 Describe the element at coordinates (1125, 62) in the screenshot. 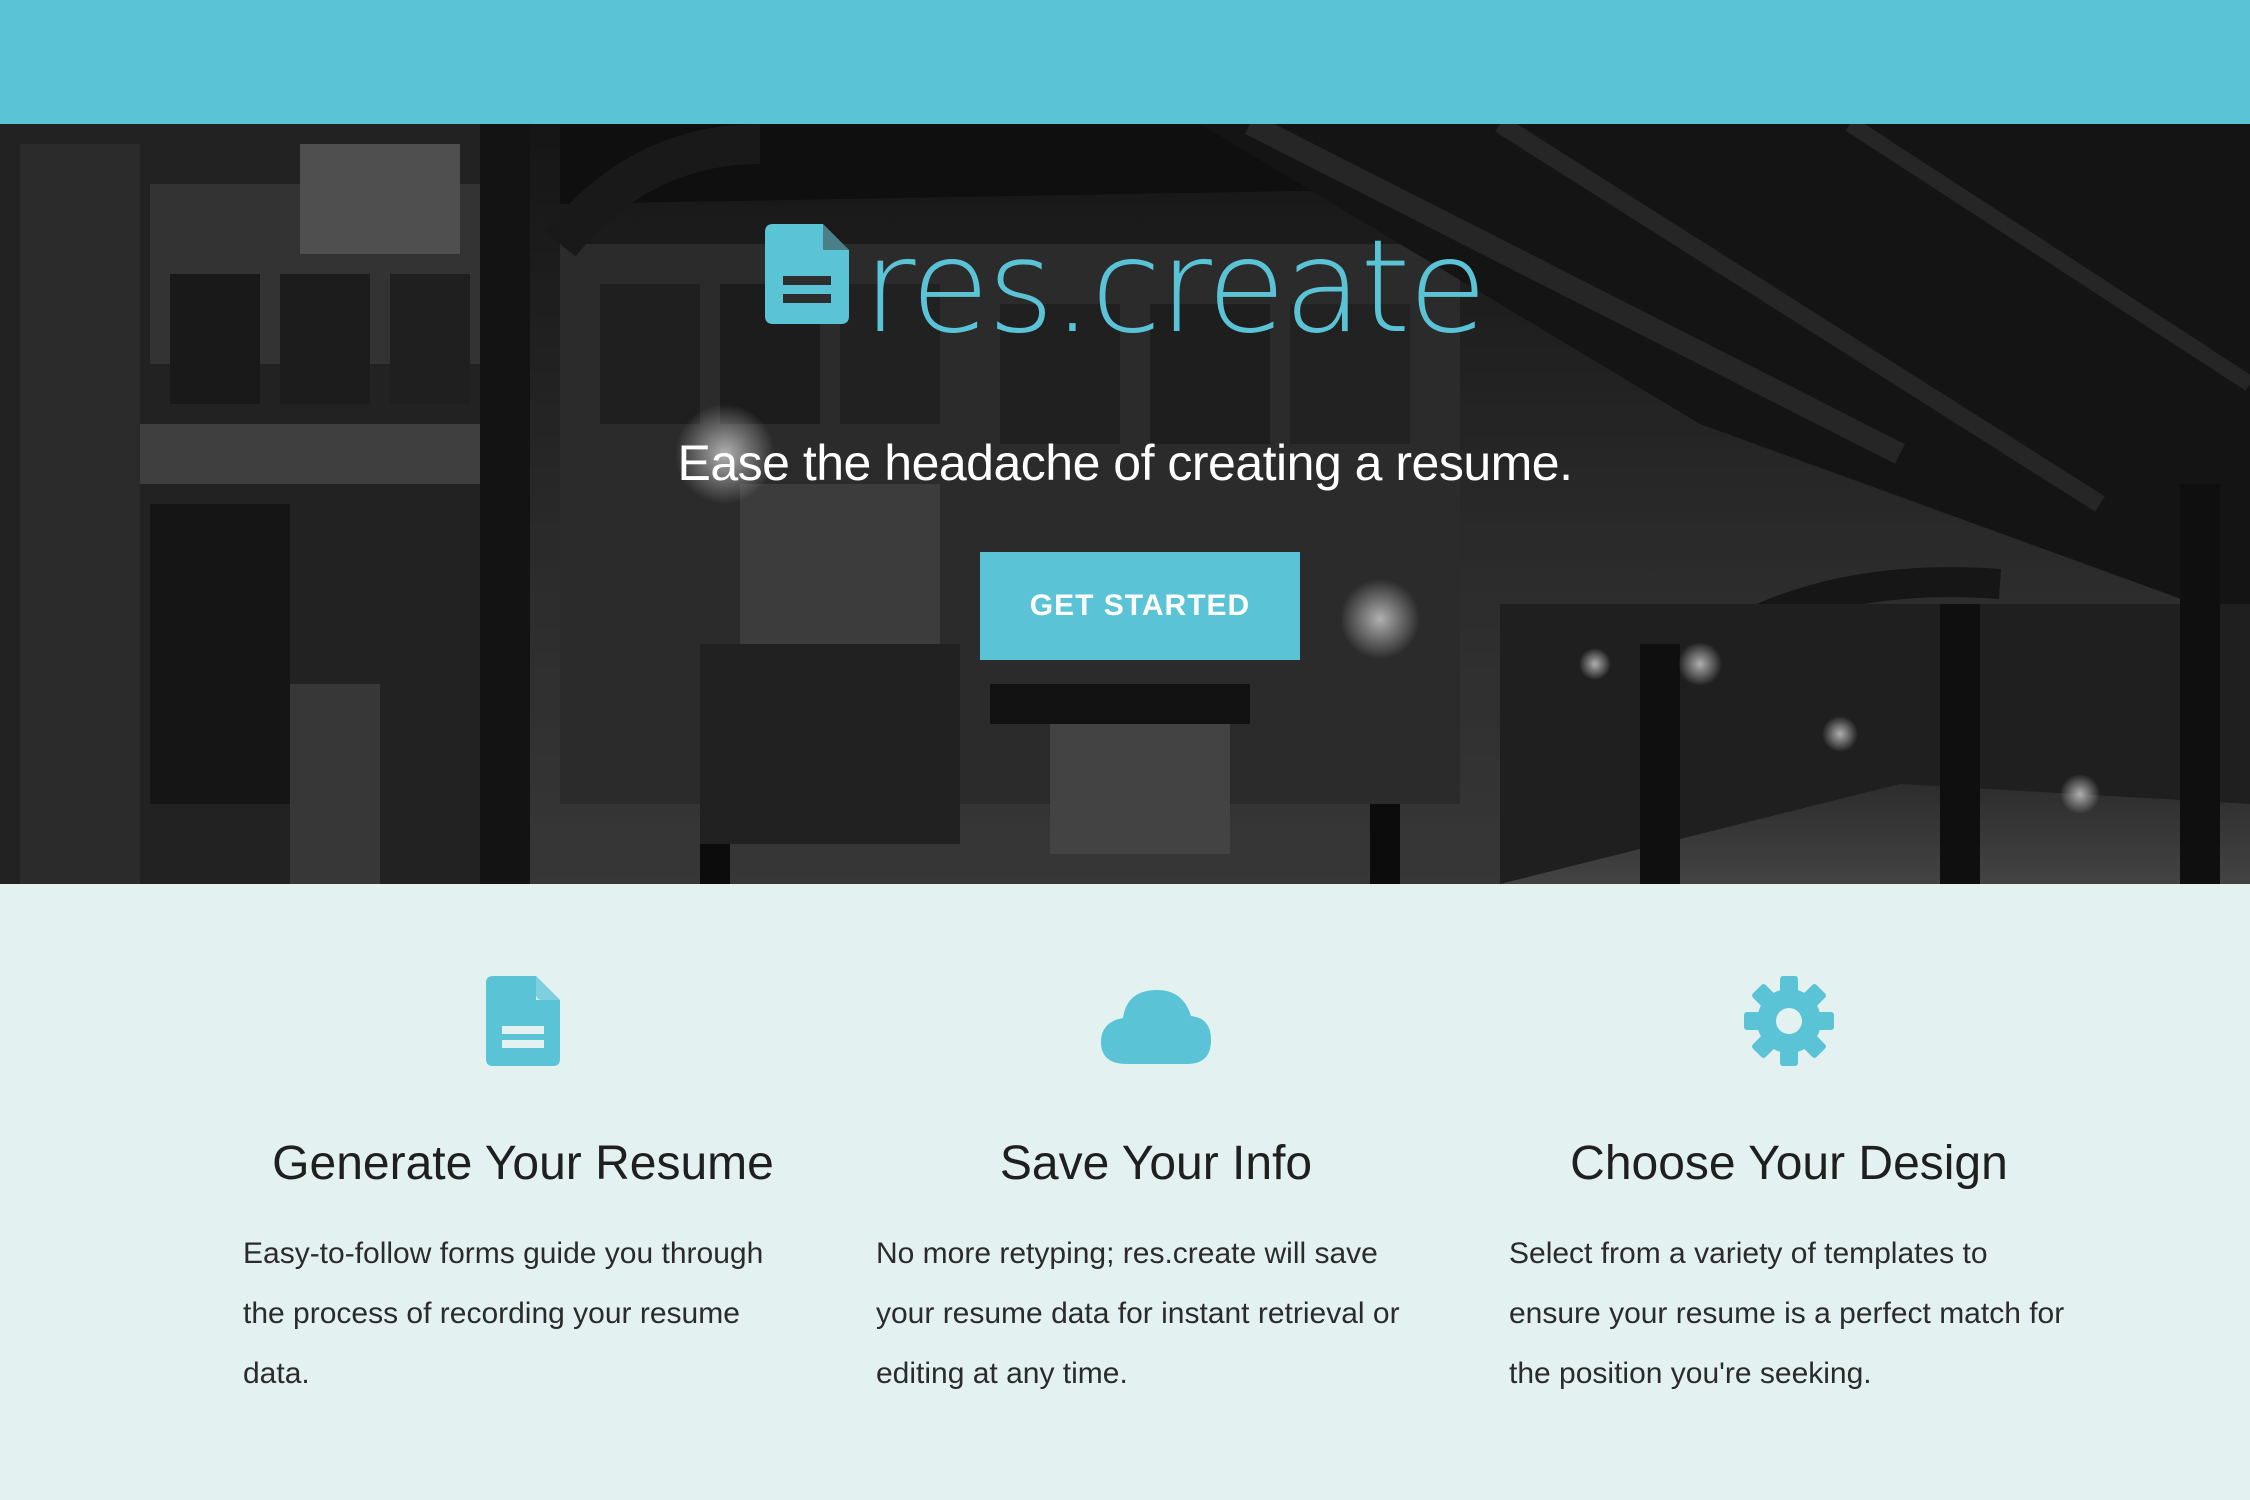

I see `top-nav-bar` at that location.